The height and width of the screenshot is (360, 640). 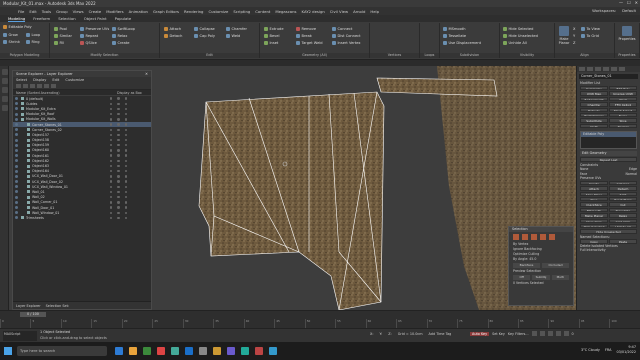 I want to click on go-to-end-icon, so click(x=566, y=333).